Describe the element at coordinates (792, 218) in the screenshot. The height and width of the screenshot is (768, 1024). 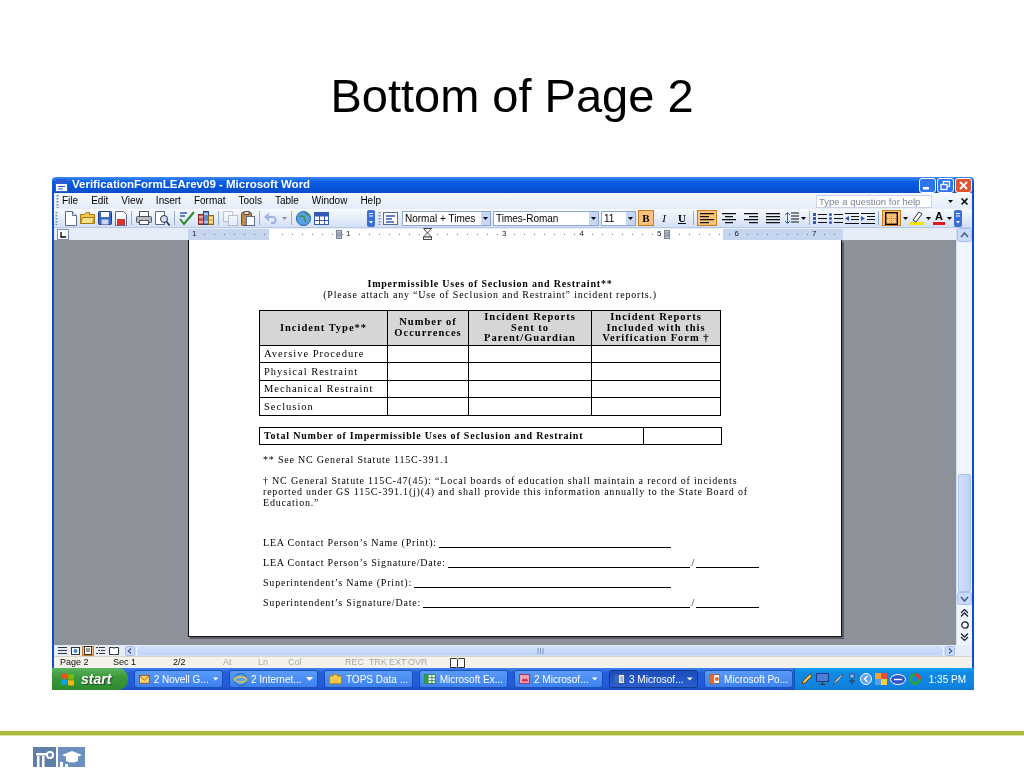
I see `line-spacing-icon` at that location.